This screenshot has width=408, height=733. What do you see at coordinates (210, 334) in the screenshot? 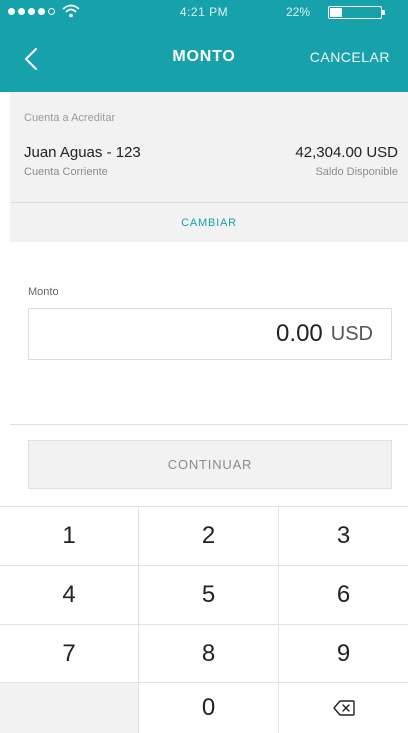
I see `amount-input: 0.00 USD` at bounding box center [210, 334].